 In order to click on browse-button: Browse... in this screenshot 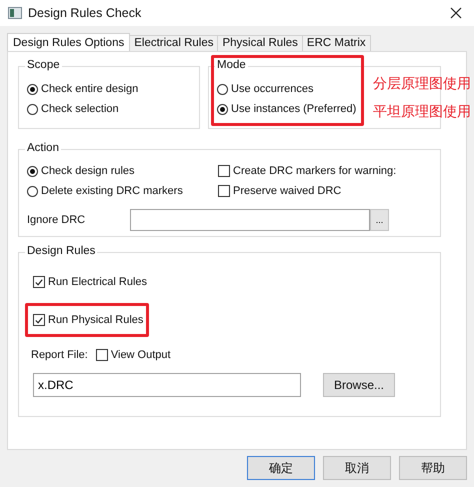, I will do `click(359, 385)`.